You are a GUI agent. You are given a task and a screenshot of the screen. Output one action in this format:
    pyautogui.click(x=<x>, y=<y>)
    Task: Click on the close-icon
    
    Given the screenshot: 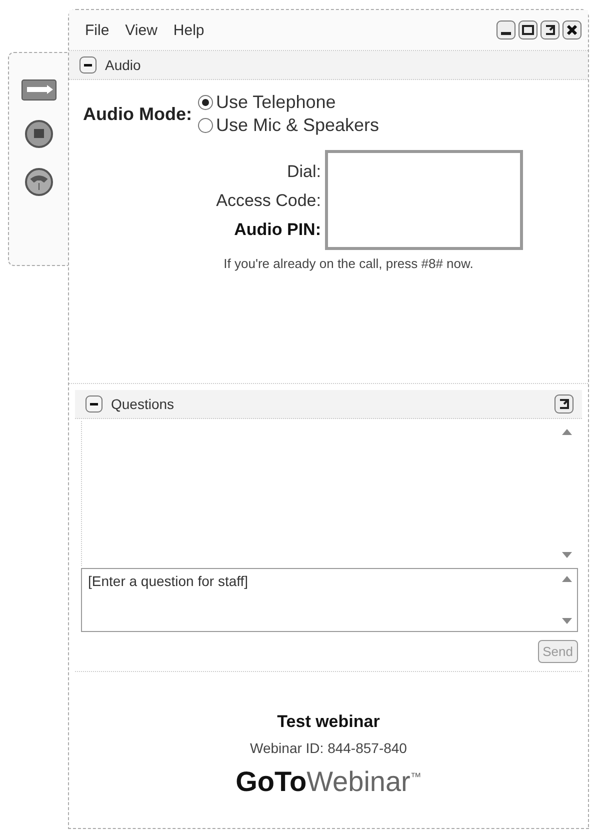 What is the action you would take?
    pyautogui.click(x=572, y=30)
    